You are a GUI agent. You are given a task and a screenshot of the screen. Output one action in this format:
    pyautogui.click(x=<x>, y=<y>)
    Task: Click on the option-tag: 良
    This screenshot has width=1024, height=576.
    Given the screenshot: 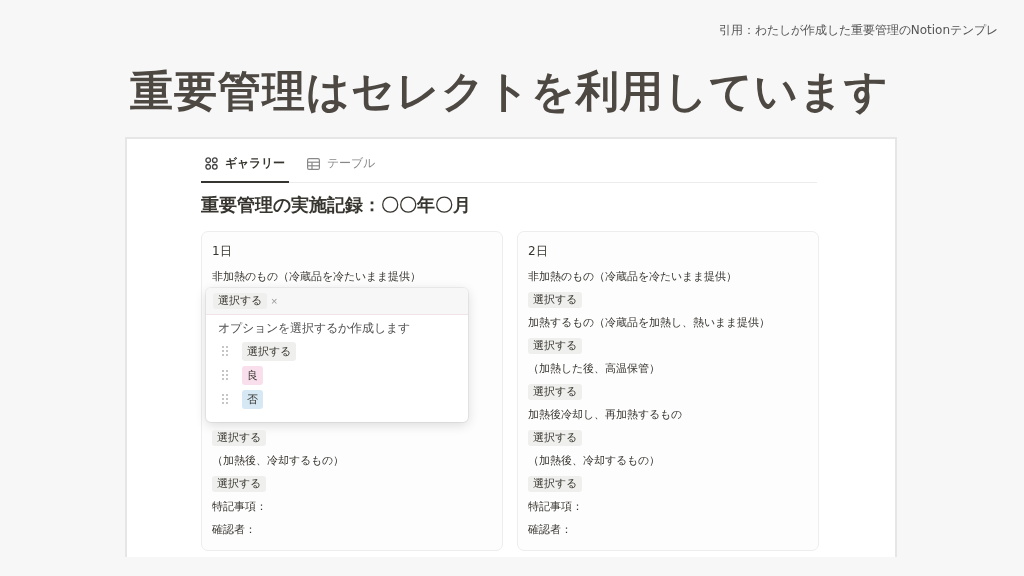 What is the action you would take?
    pyautogui.click(x=252, y=375)
    